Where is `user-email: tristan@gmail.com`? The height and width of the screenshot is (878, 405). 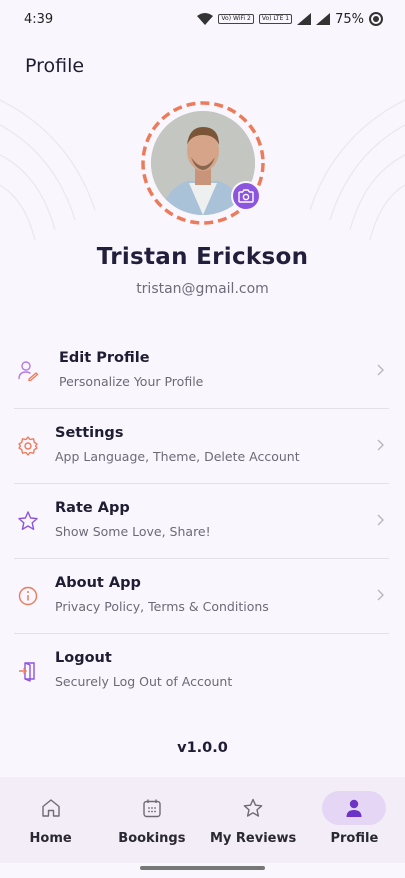 user-email: tristan@gmail.com is located at coordinates (202, 289).